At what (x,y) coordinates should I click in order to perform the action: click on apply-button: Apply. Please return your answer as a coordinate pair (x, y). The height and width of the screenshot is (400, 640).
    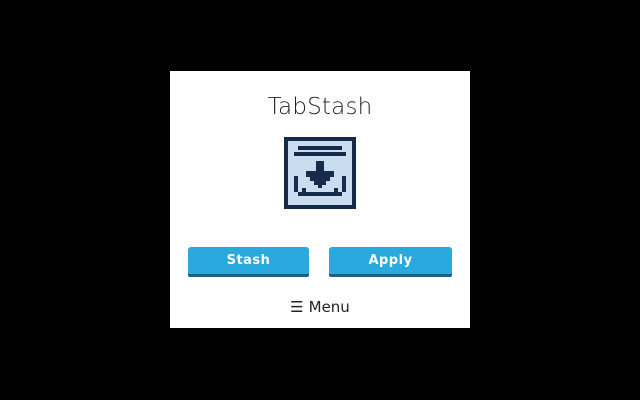
    Looking at the image, I should click on (390, 262).